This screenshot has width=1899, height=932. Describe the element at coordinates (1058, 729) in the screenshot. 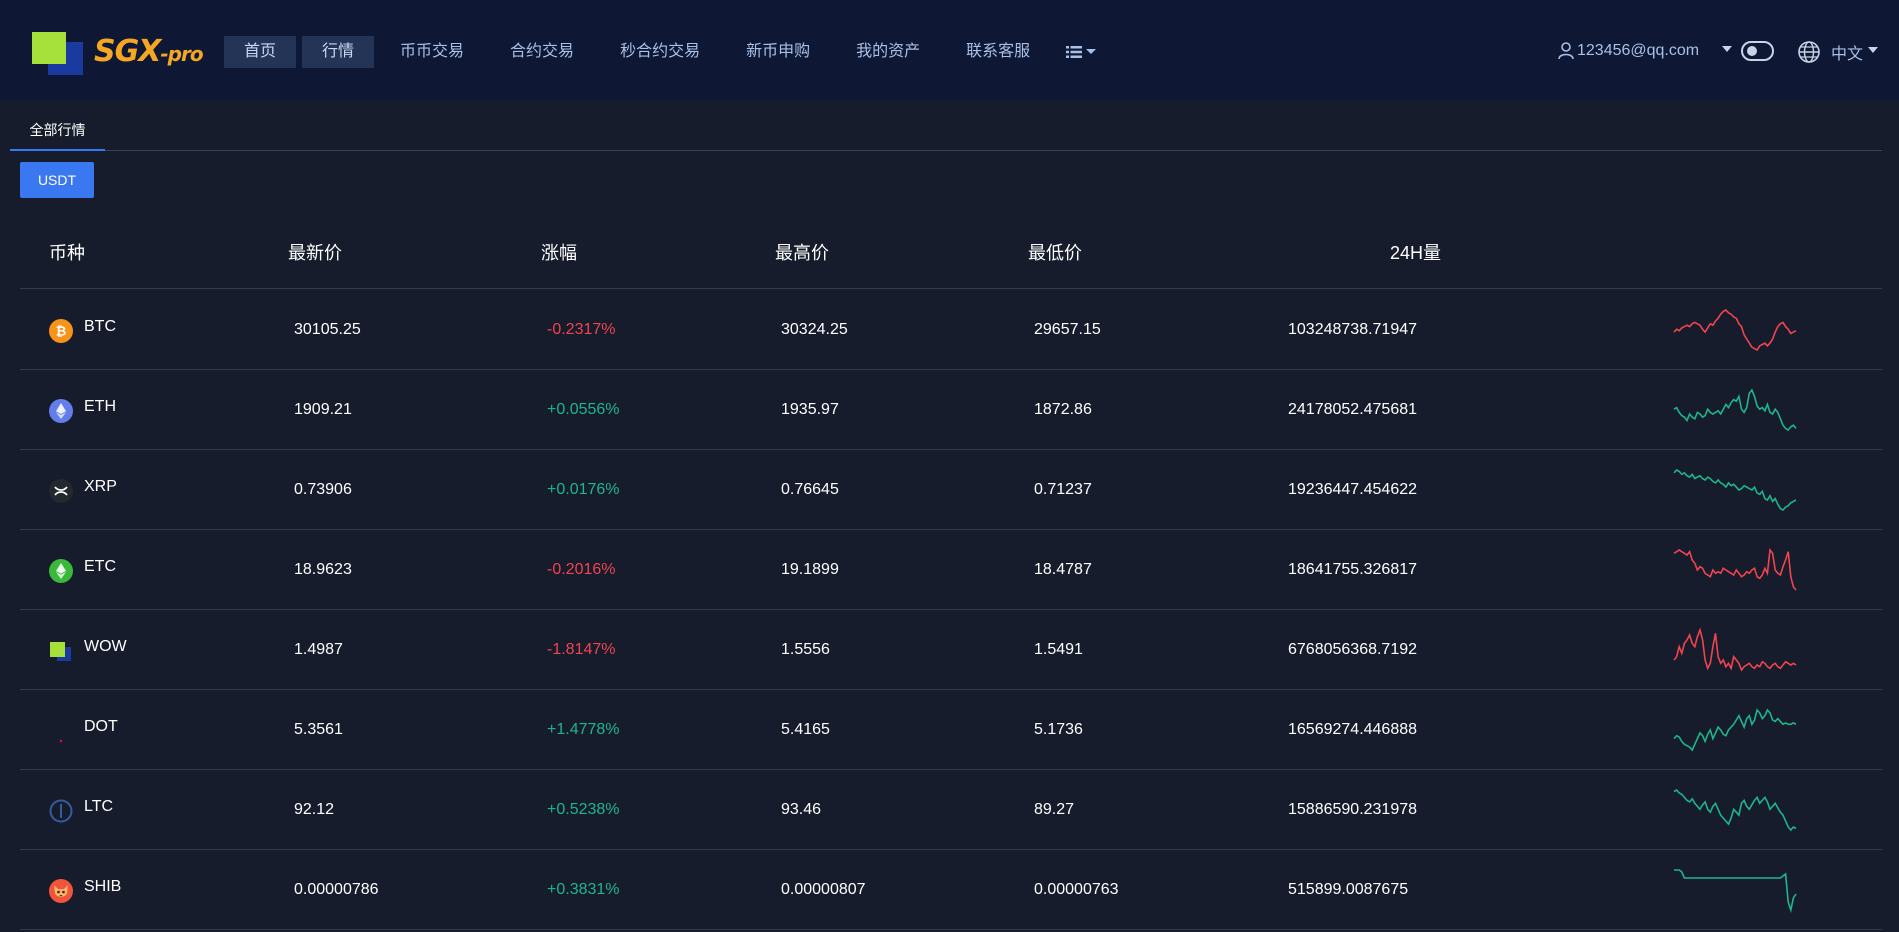

I see `low-price: 5.1736` at that location.